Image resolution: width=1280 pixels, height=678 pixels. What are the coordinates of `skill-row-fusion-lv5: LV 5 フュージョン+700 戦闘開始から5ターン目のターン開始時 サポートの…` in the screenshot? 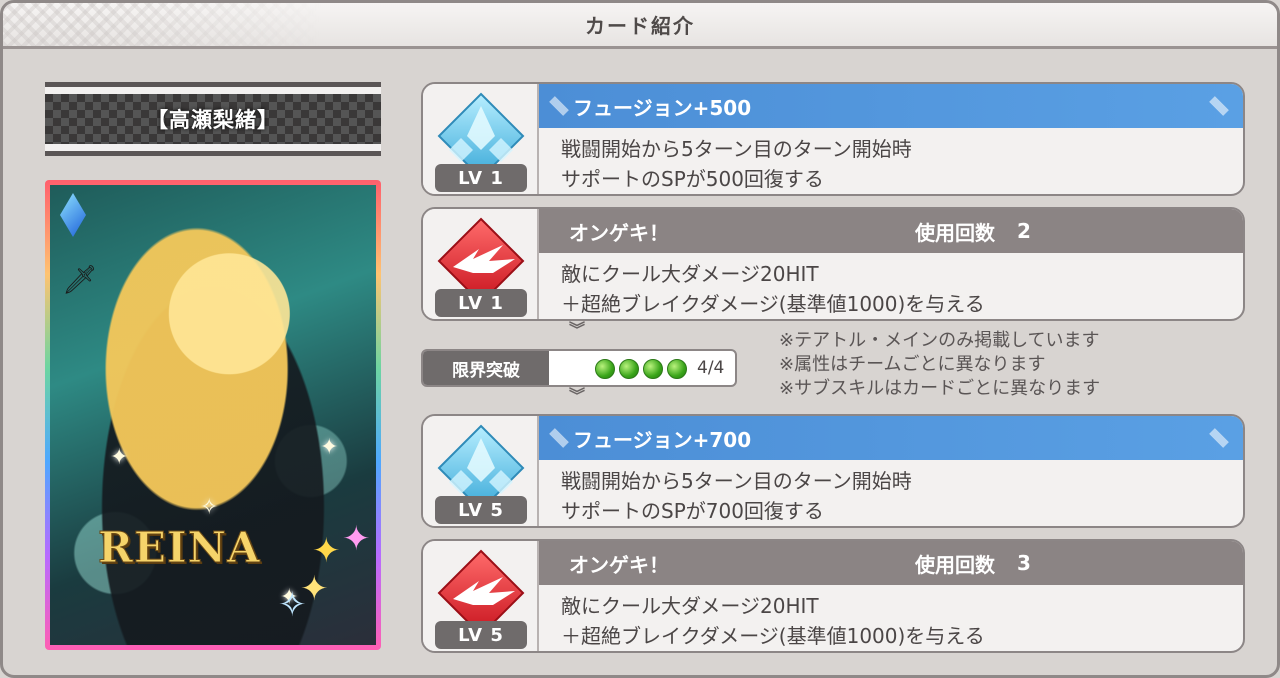 It's located at (833, 471).